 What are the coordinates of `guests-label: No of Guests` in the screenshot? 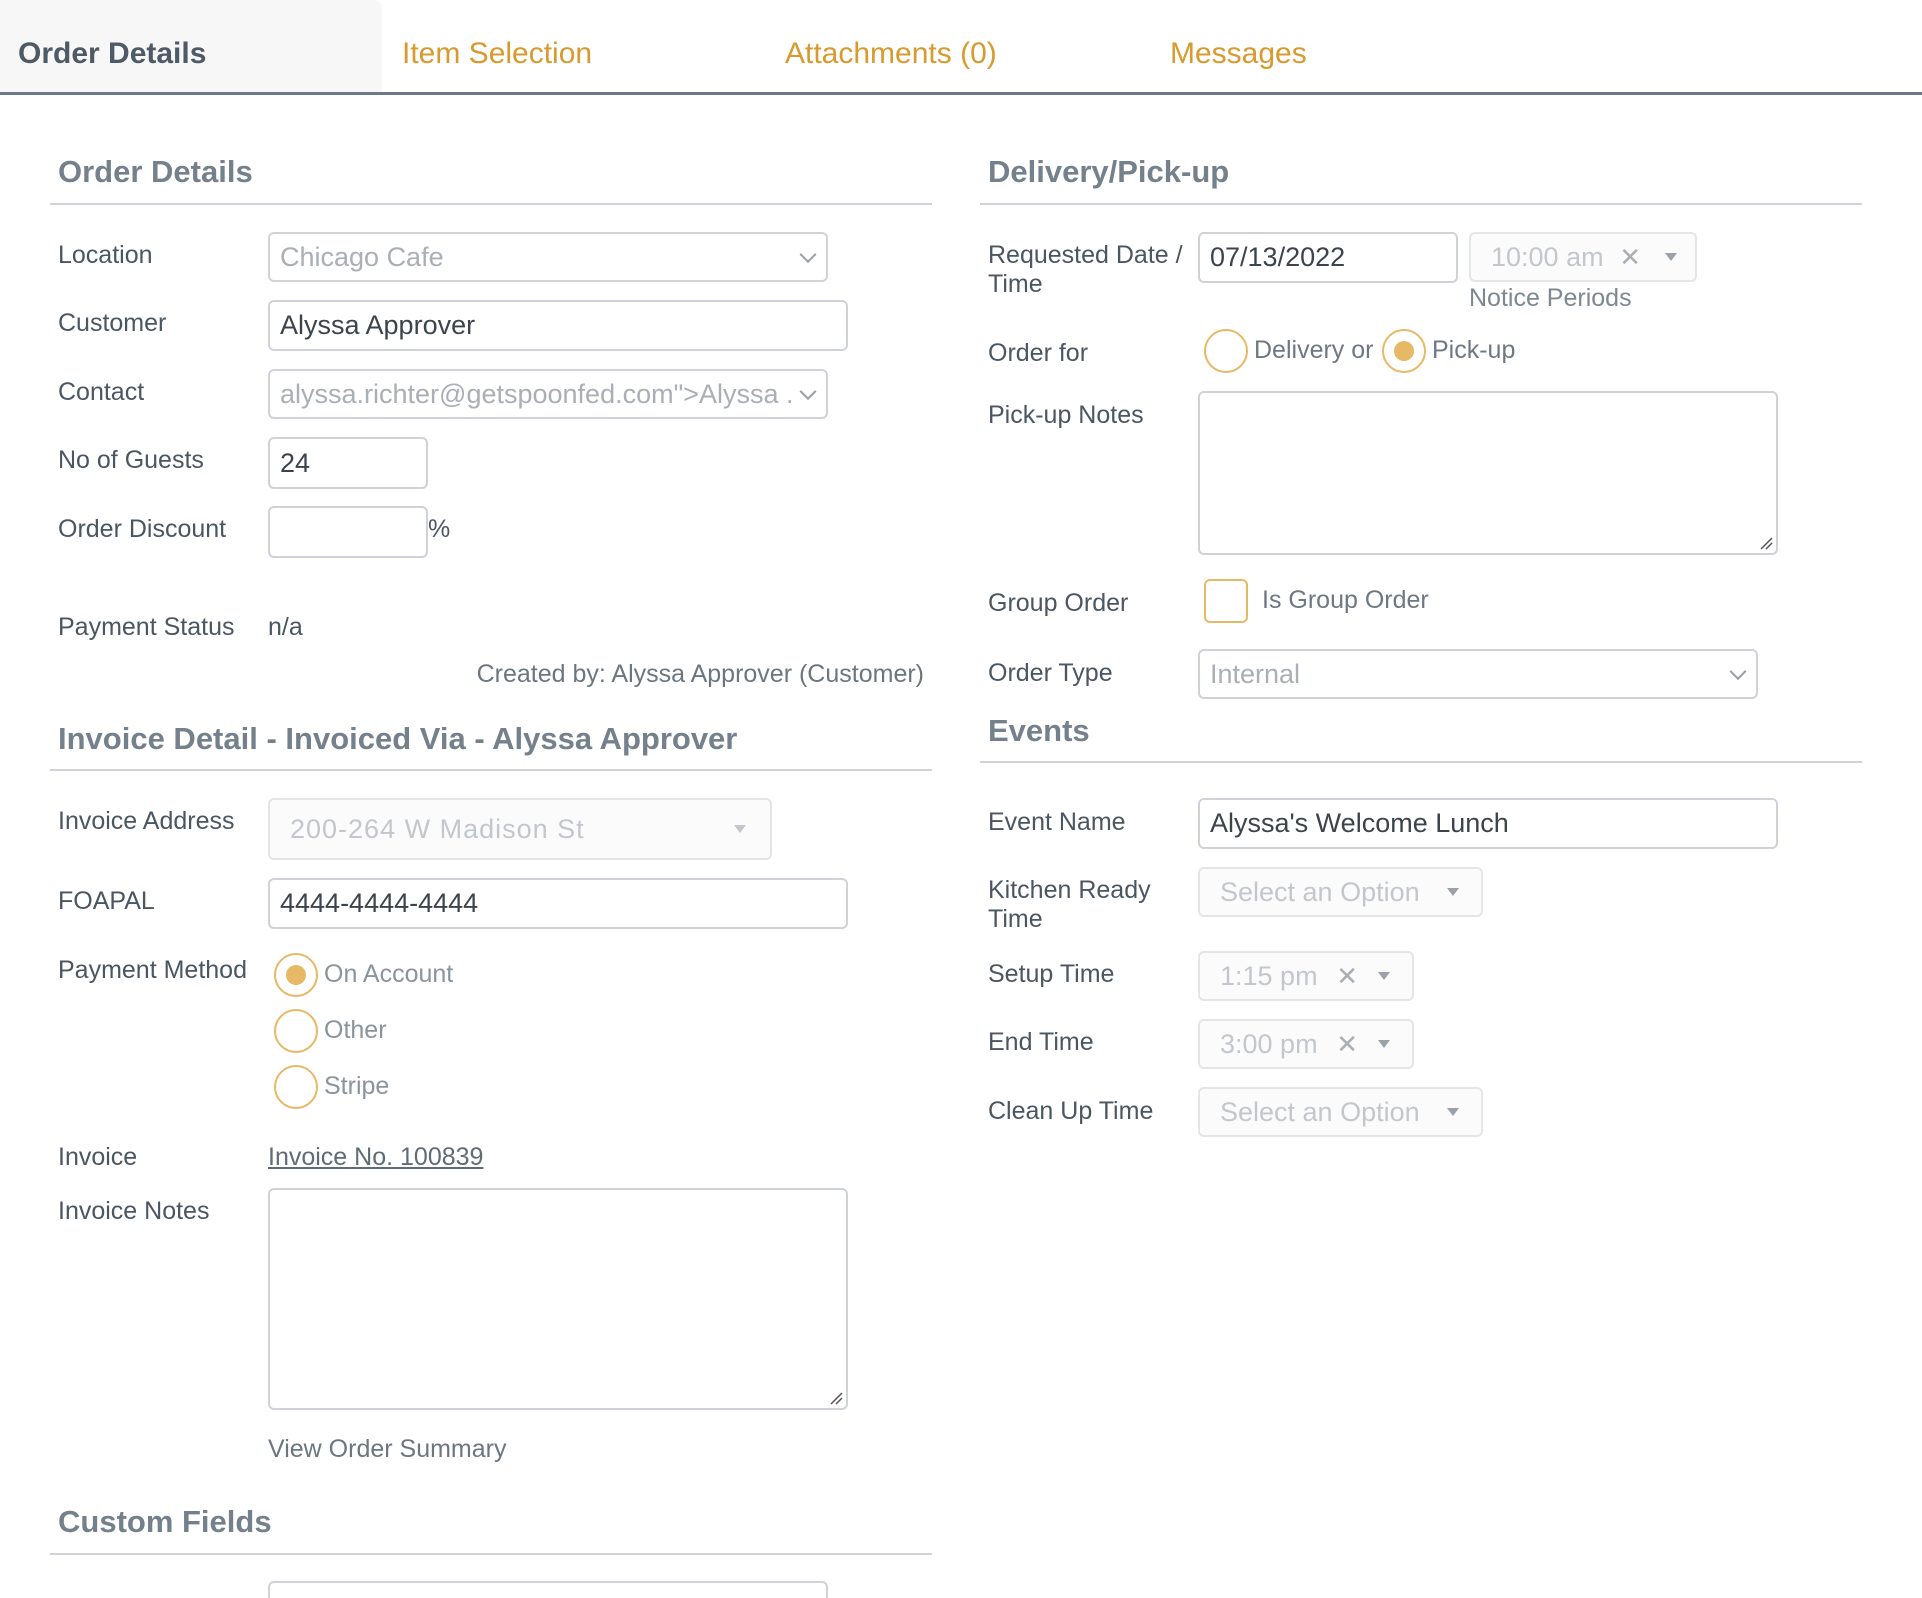 It's located at (131, 460).